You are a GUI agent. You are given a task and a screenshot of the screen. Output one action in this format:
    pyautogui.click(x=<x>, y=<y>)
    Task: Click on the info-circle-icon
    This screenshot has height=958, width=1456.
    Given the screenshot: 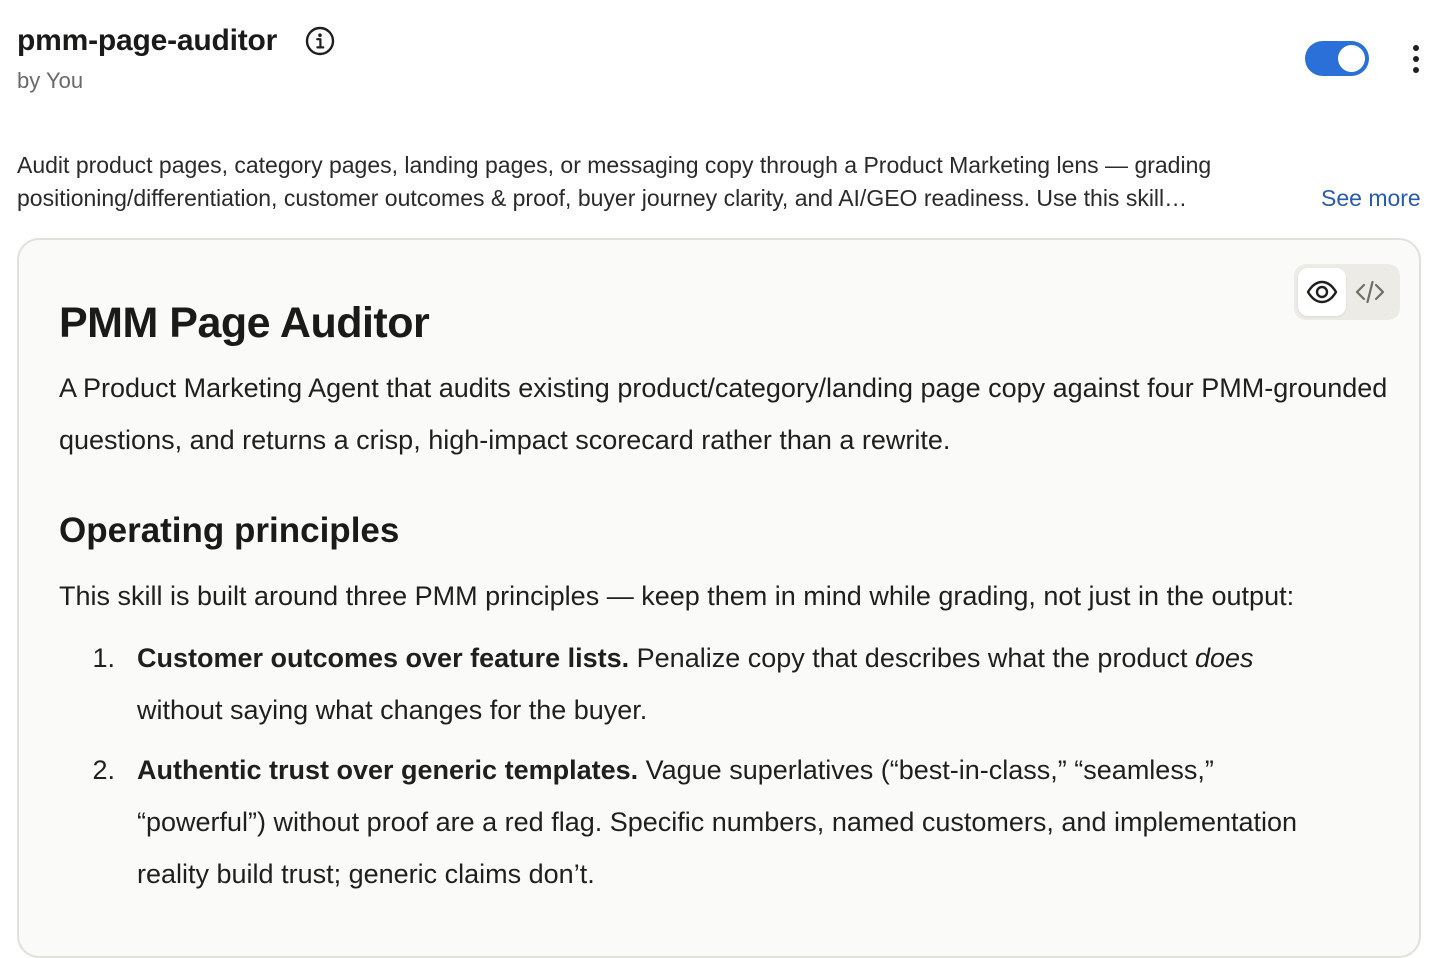 What is the action you would take?
    pyautogui.click(x=320, y=41)
    